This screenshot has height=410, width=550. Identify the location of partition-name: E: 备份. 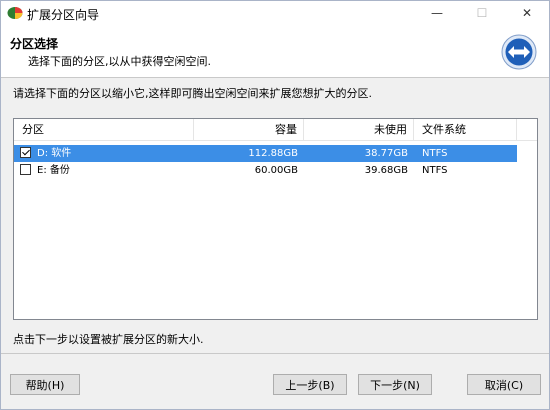
(53, 170).